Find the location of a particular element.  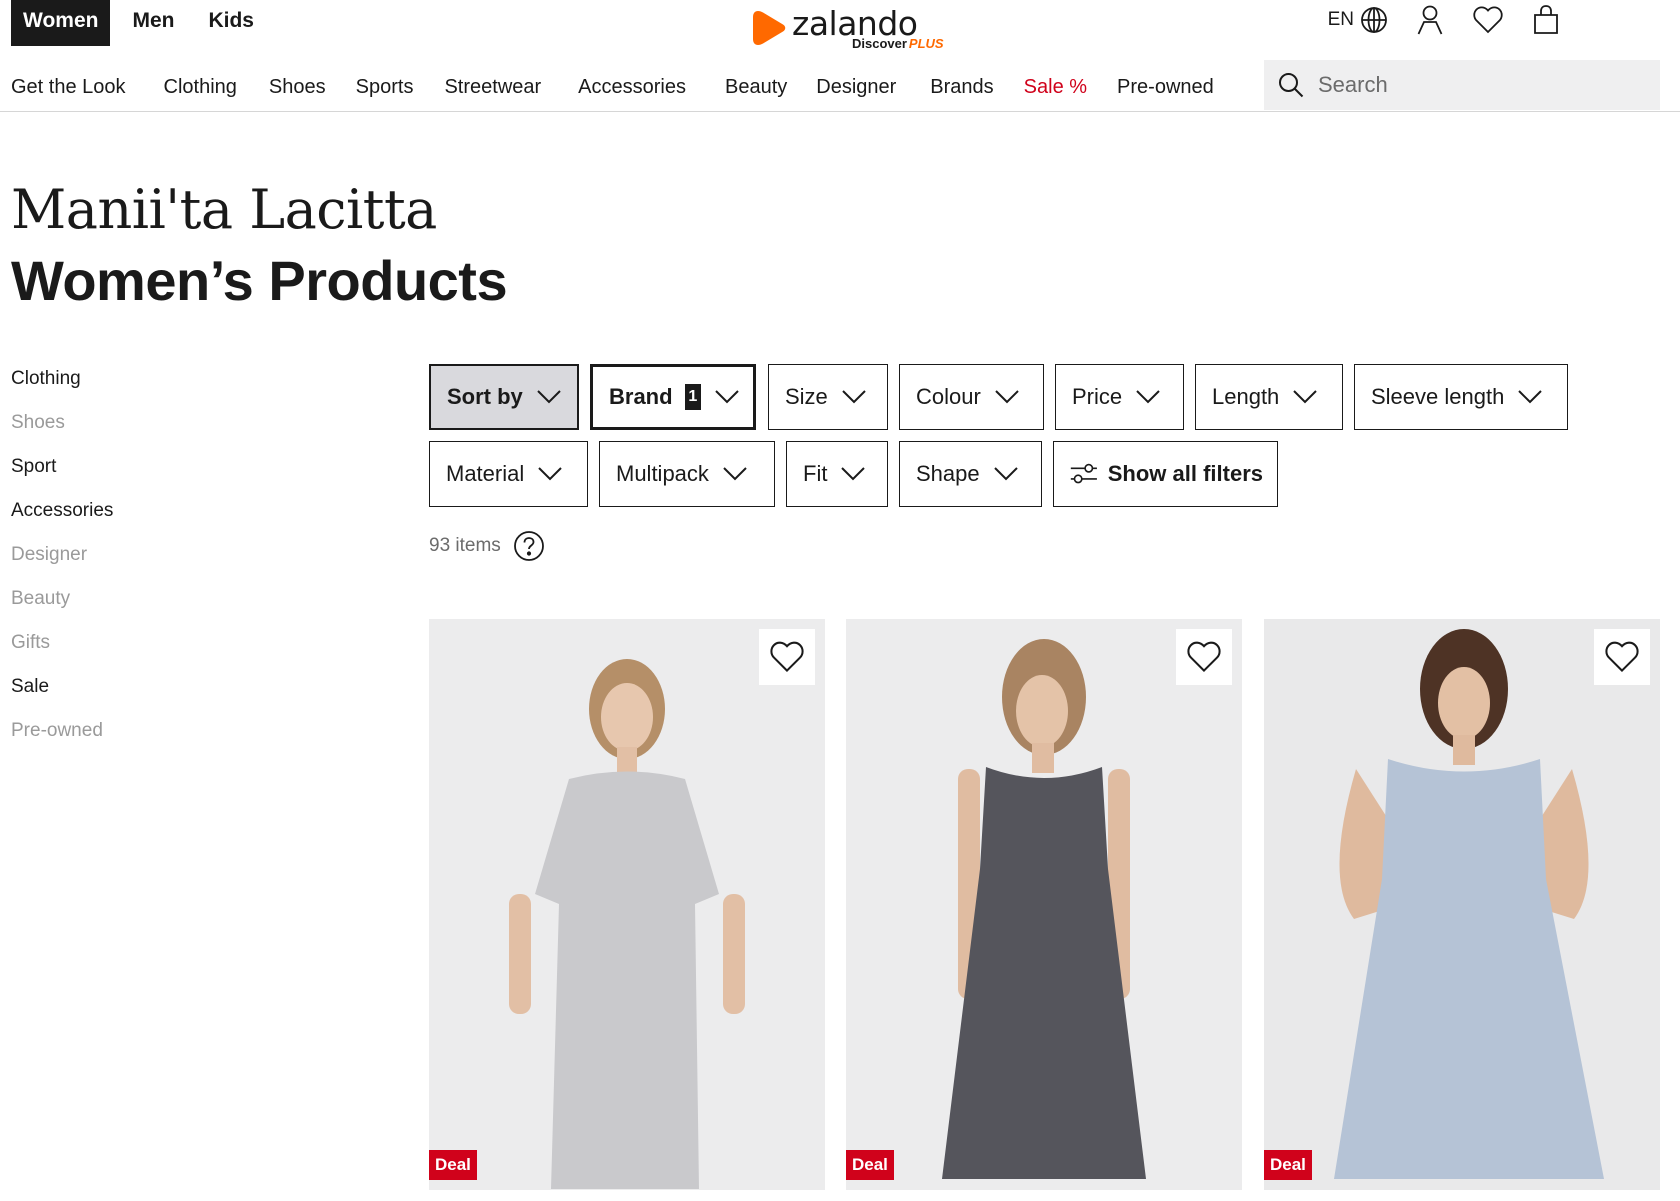

fit-filter-label: Fit is located at coordinates (815, 473).